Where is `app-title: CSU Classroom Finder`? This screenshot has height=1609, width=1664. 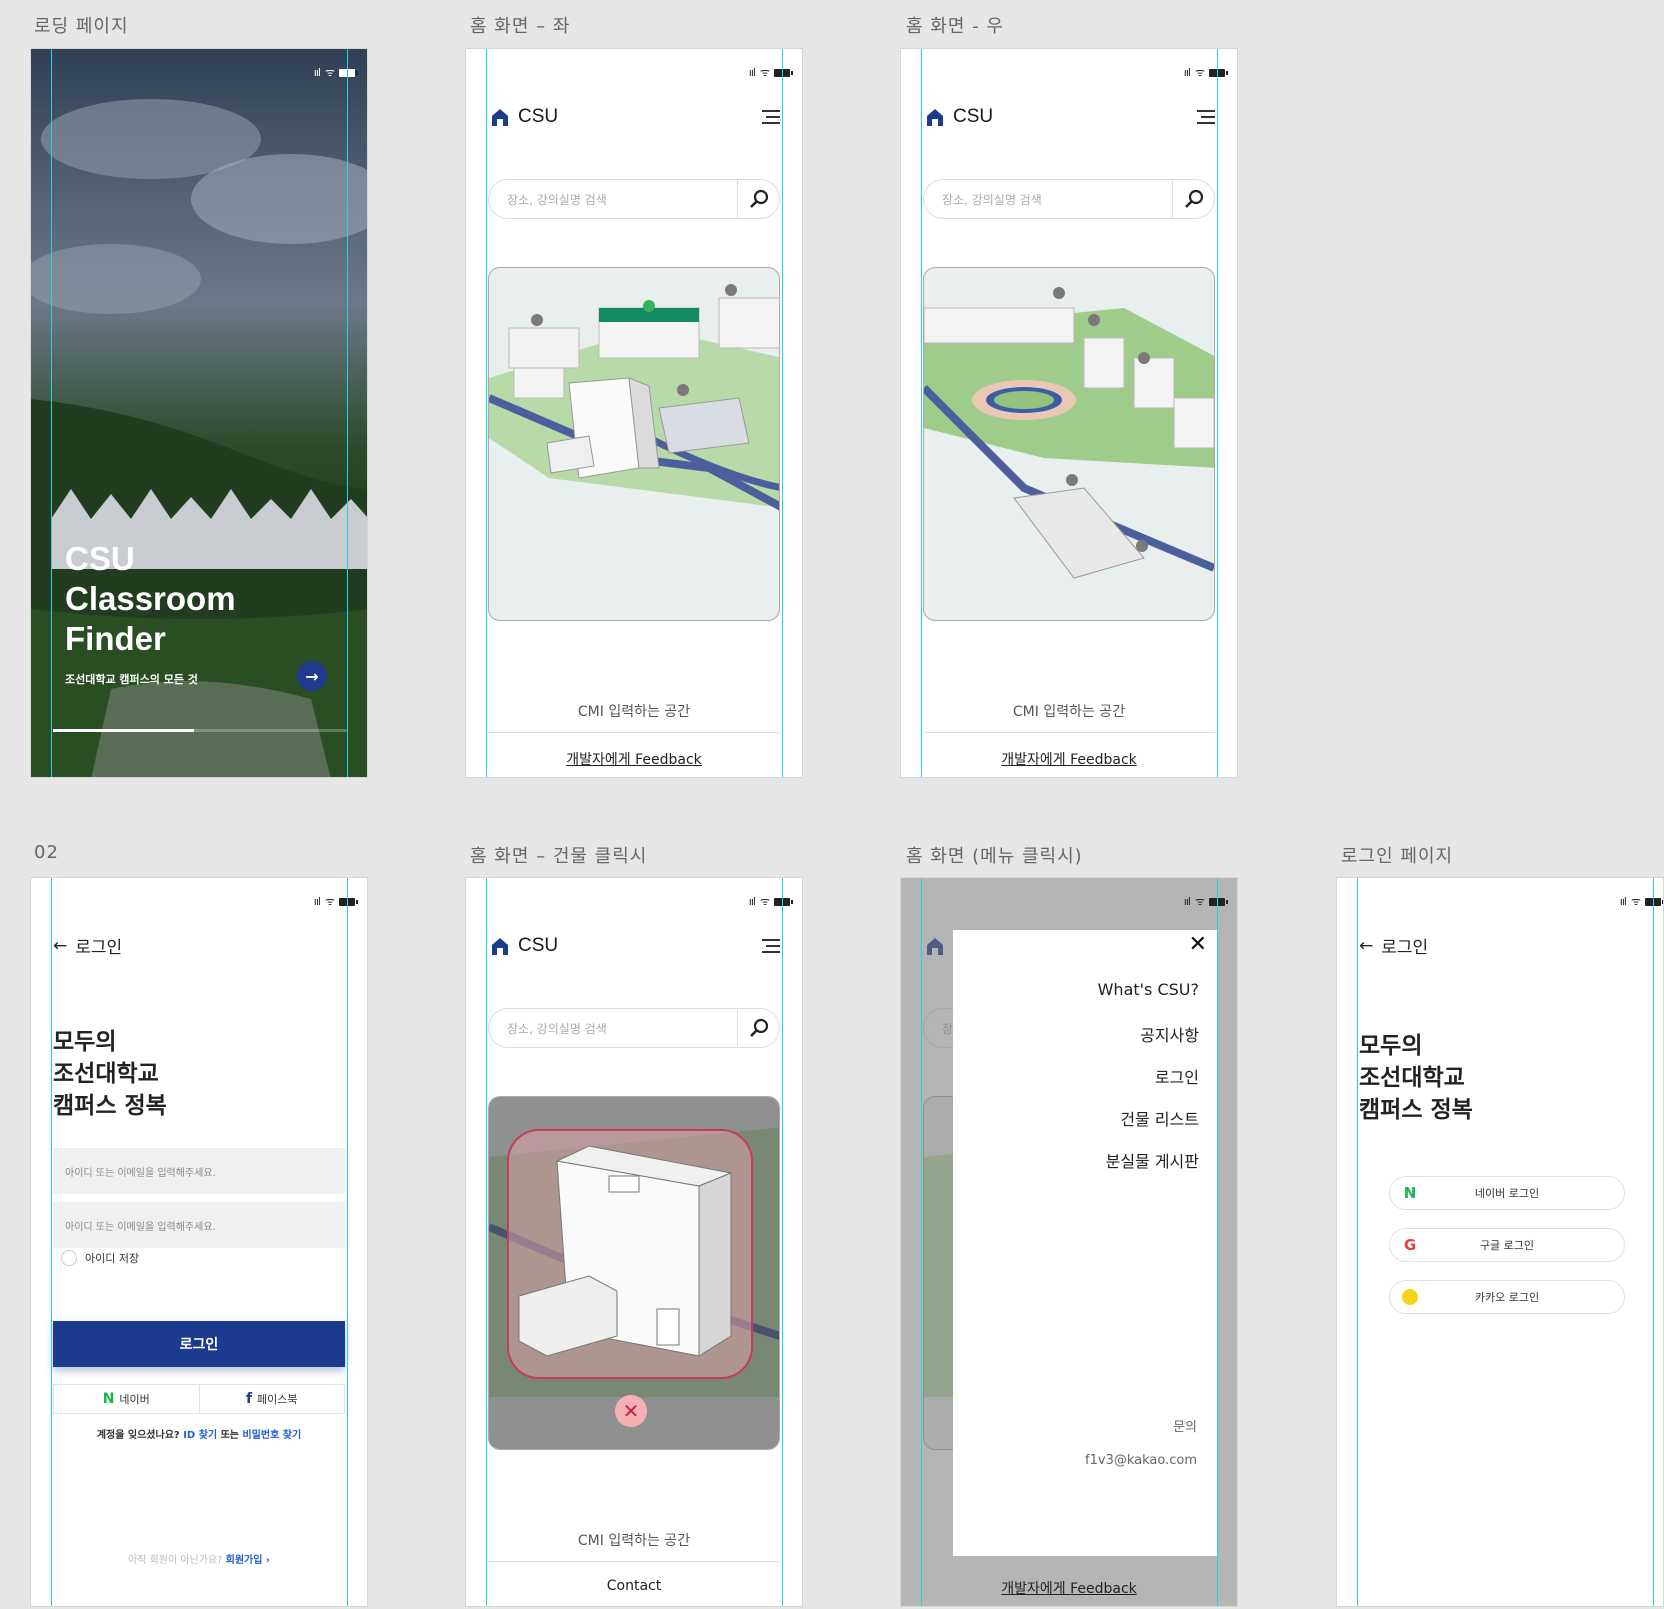
app-title: CSU Classroom Finder is located at coordinates (150, 599).